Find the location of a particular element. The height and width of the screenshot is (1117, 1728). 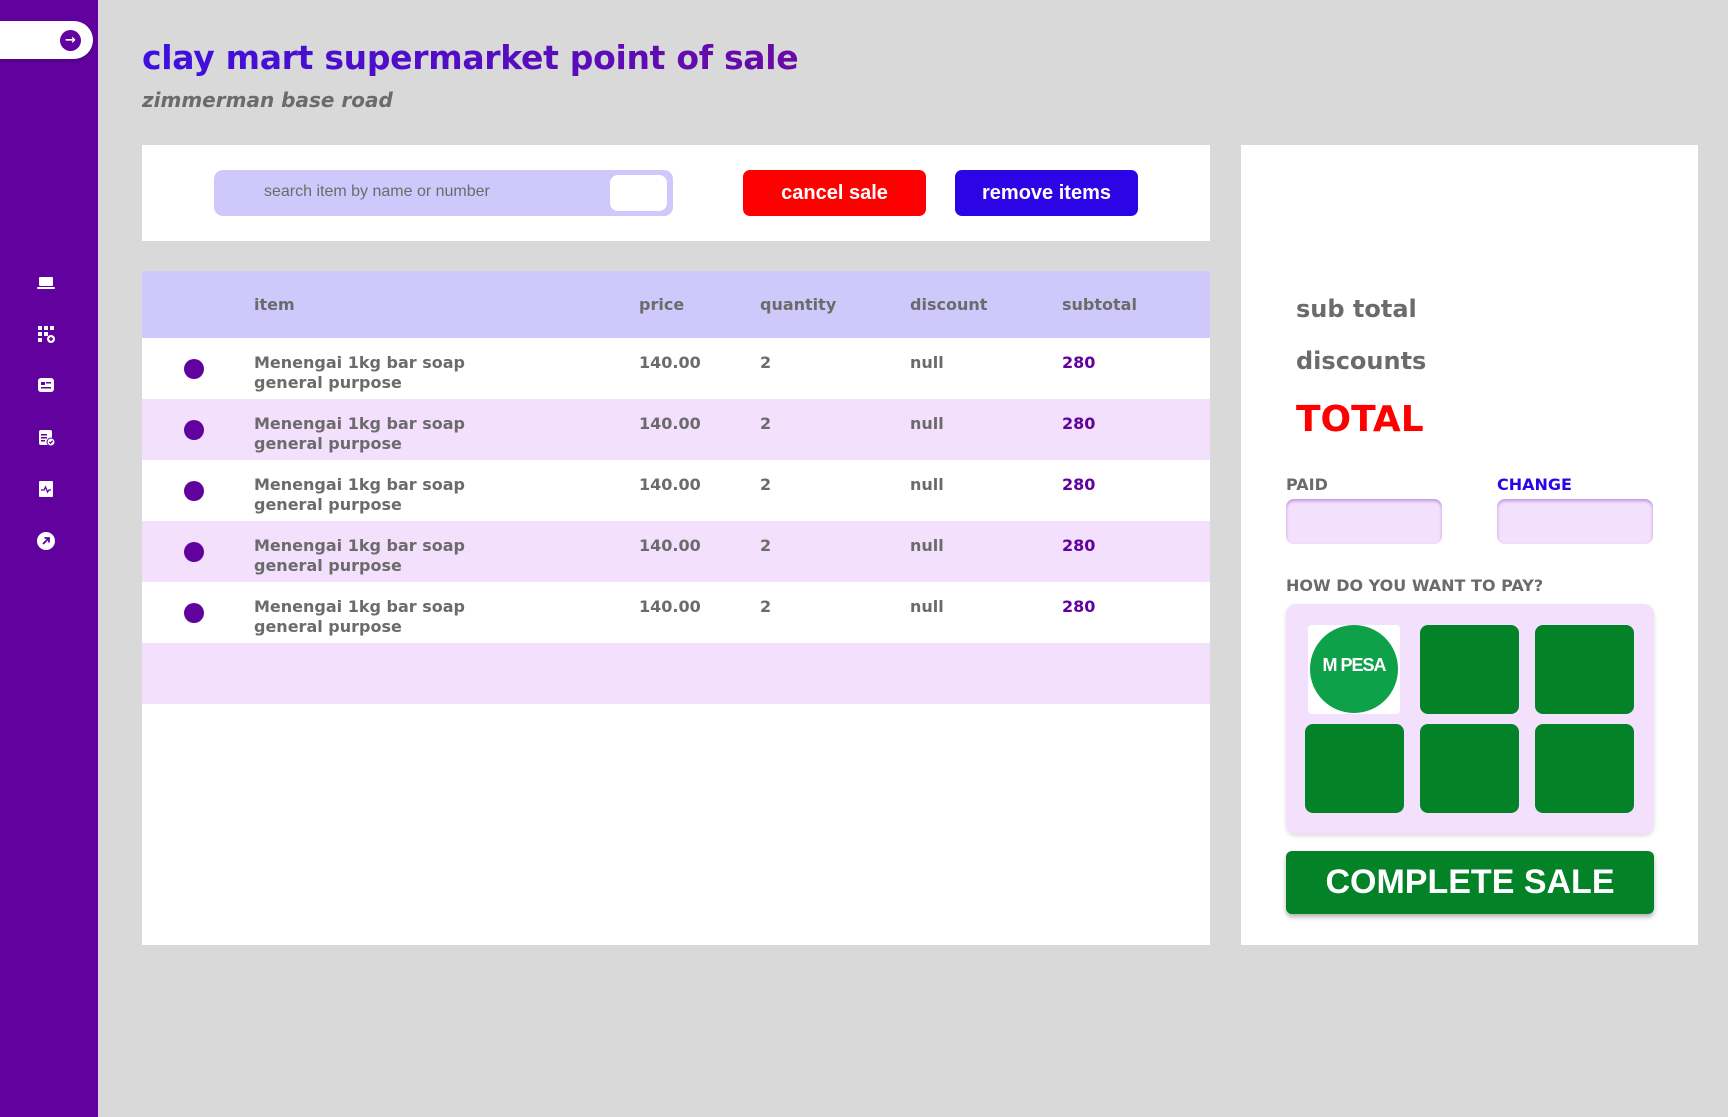

subtotal-label: sub total is located at coordinates (1356, 309).